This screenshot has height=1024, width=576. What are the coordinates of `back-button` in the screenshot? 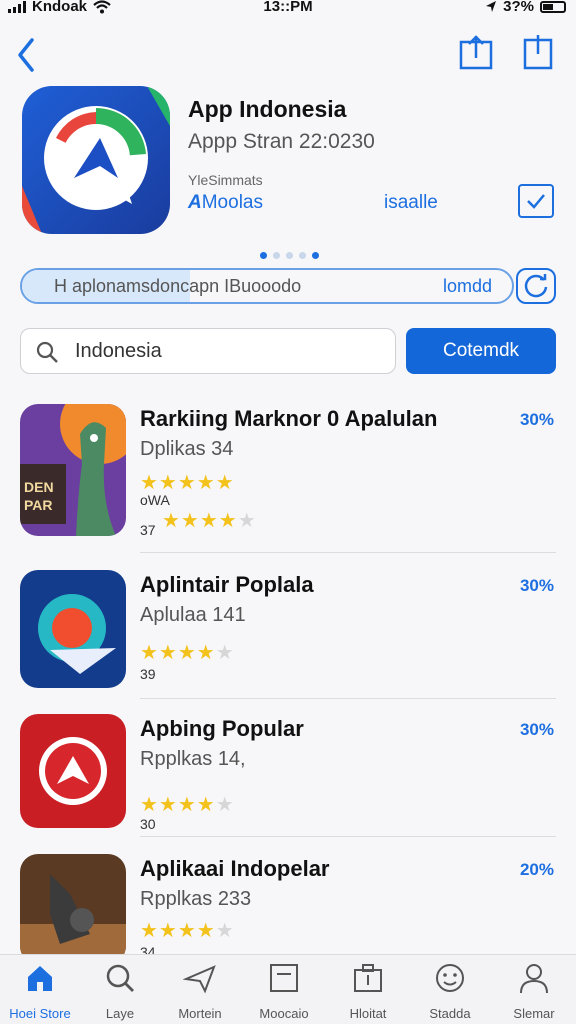 It's located at (27, 54).